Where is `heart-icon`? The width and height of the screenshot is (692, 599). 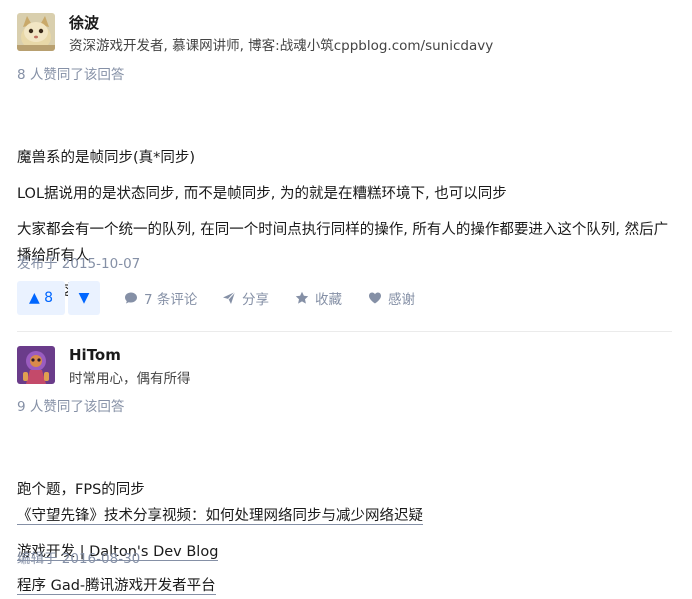
heart-icon is located at coordinates (375, 298).